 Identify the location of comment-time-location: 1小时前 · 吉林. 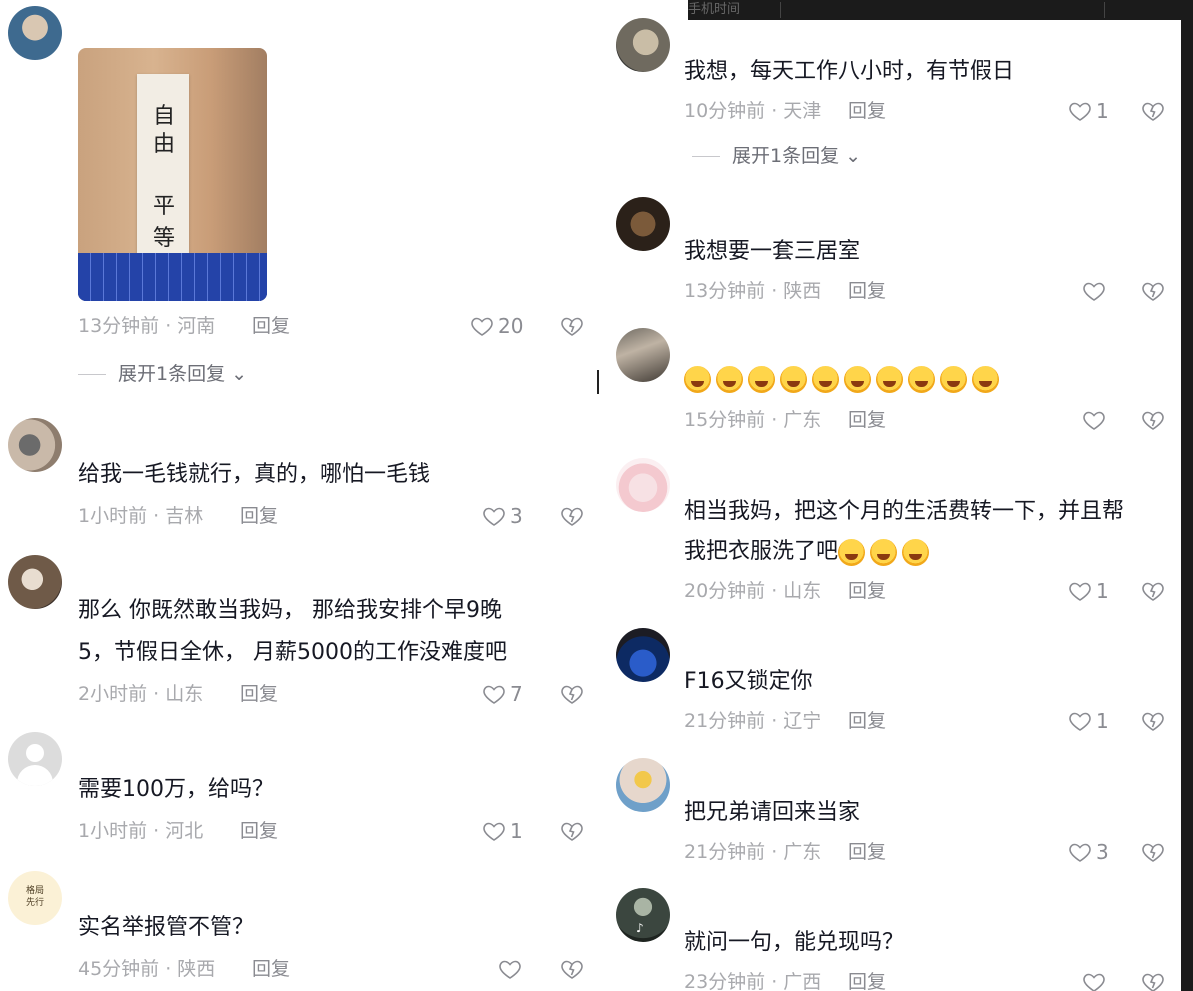
(141, 516).